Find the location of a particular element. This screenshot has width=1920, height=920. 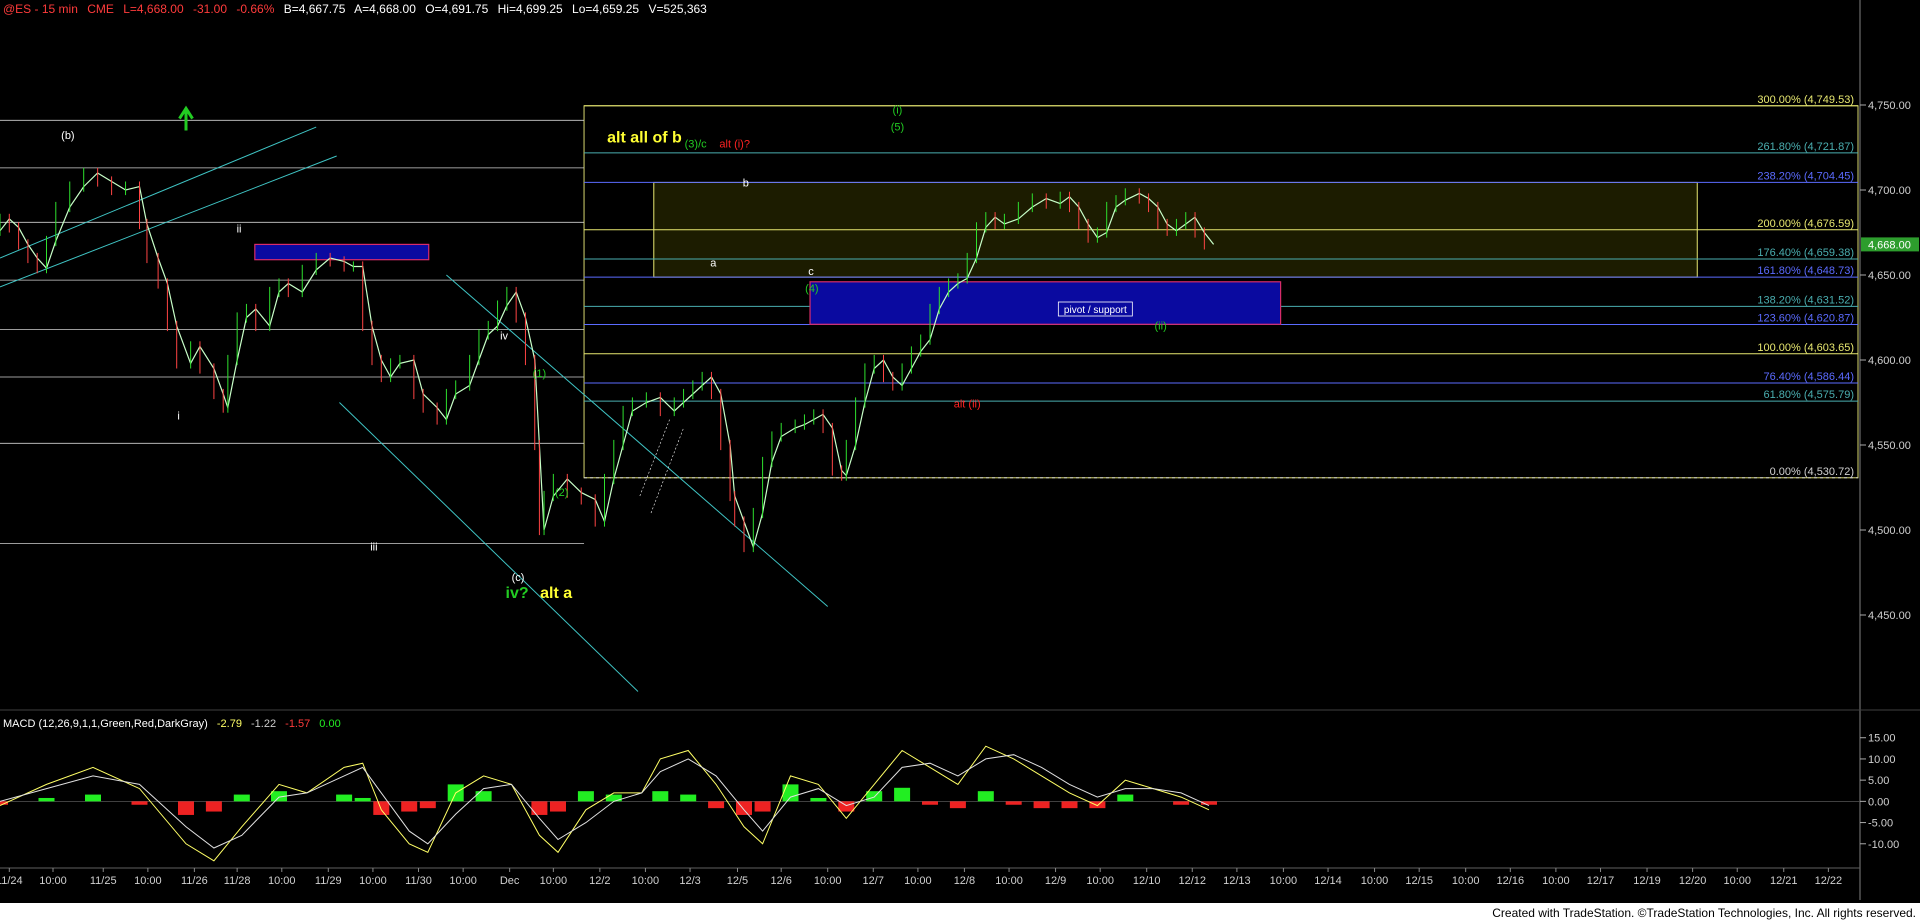

time-axis-label: 11/29 is located at coordinates (328, 881).